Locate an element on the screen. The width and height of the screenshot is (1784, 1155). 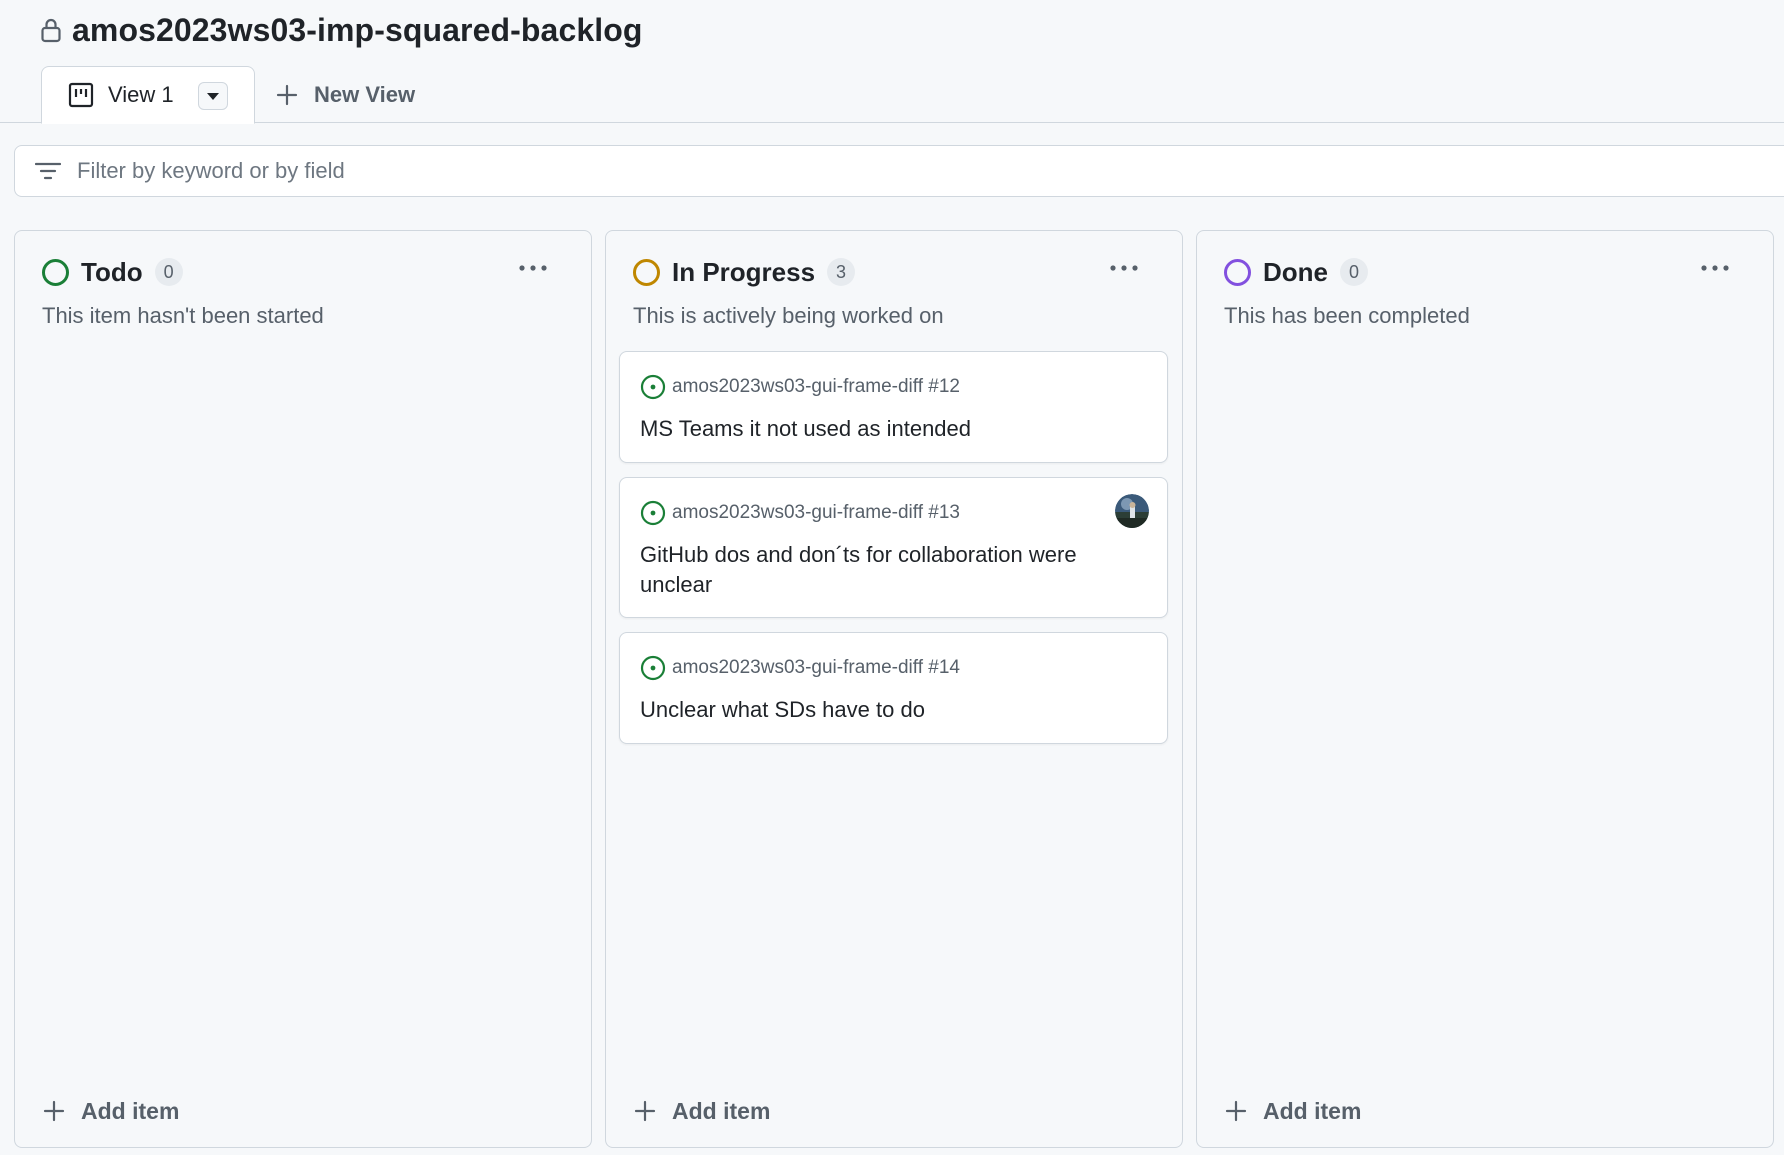
column-header: In Progress 3 is located at coordinates (744, 272).